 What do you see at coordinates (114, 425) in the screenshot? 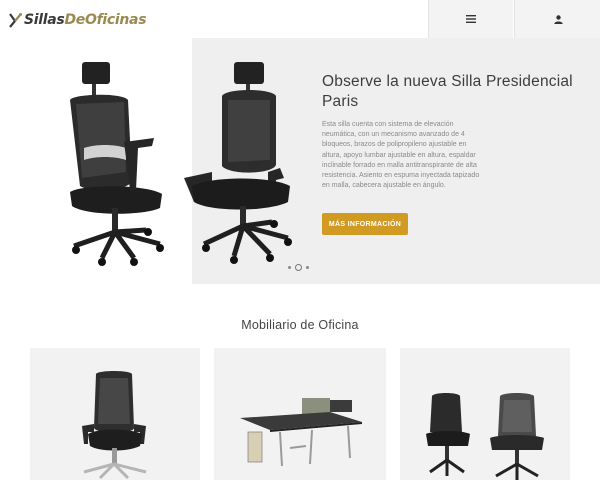
I see `mesh-office-chair-image` at bounding box center [114, 425].